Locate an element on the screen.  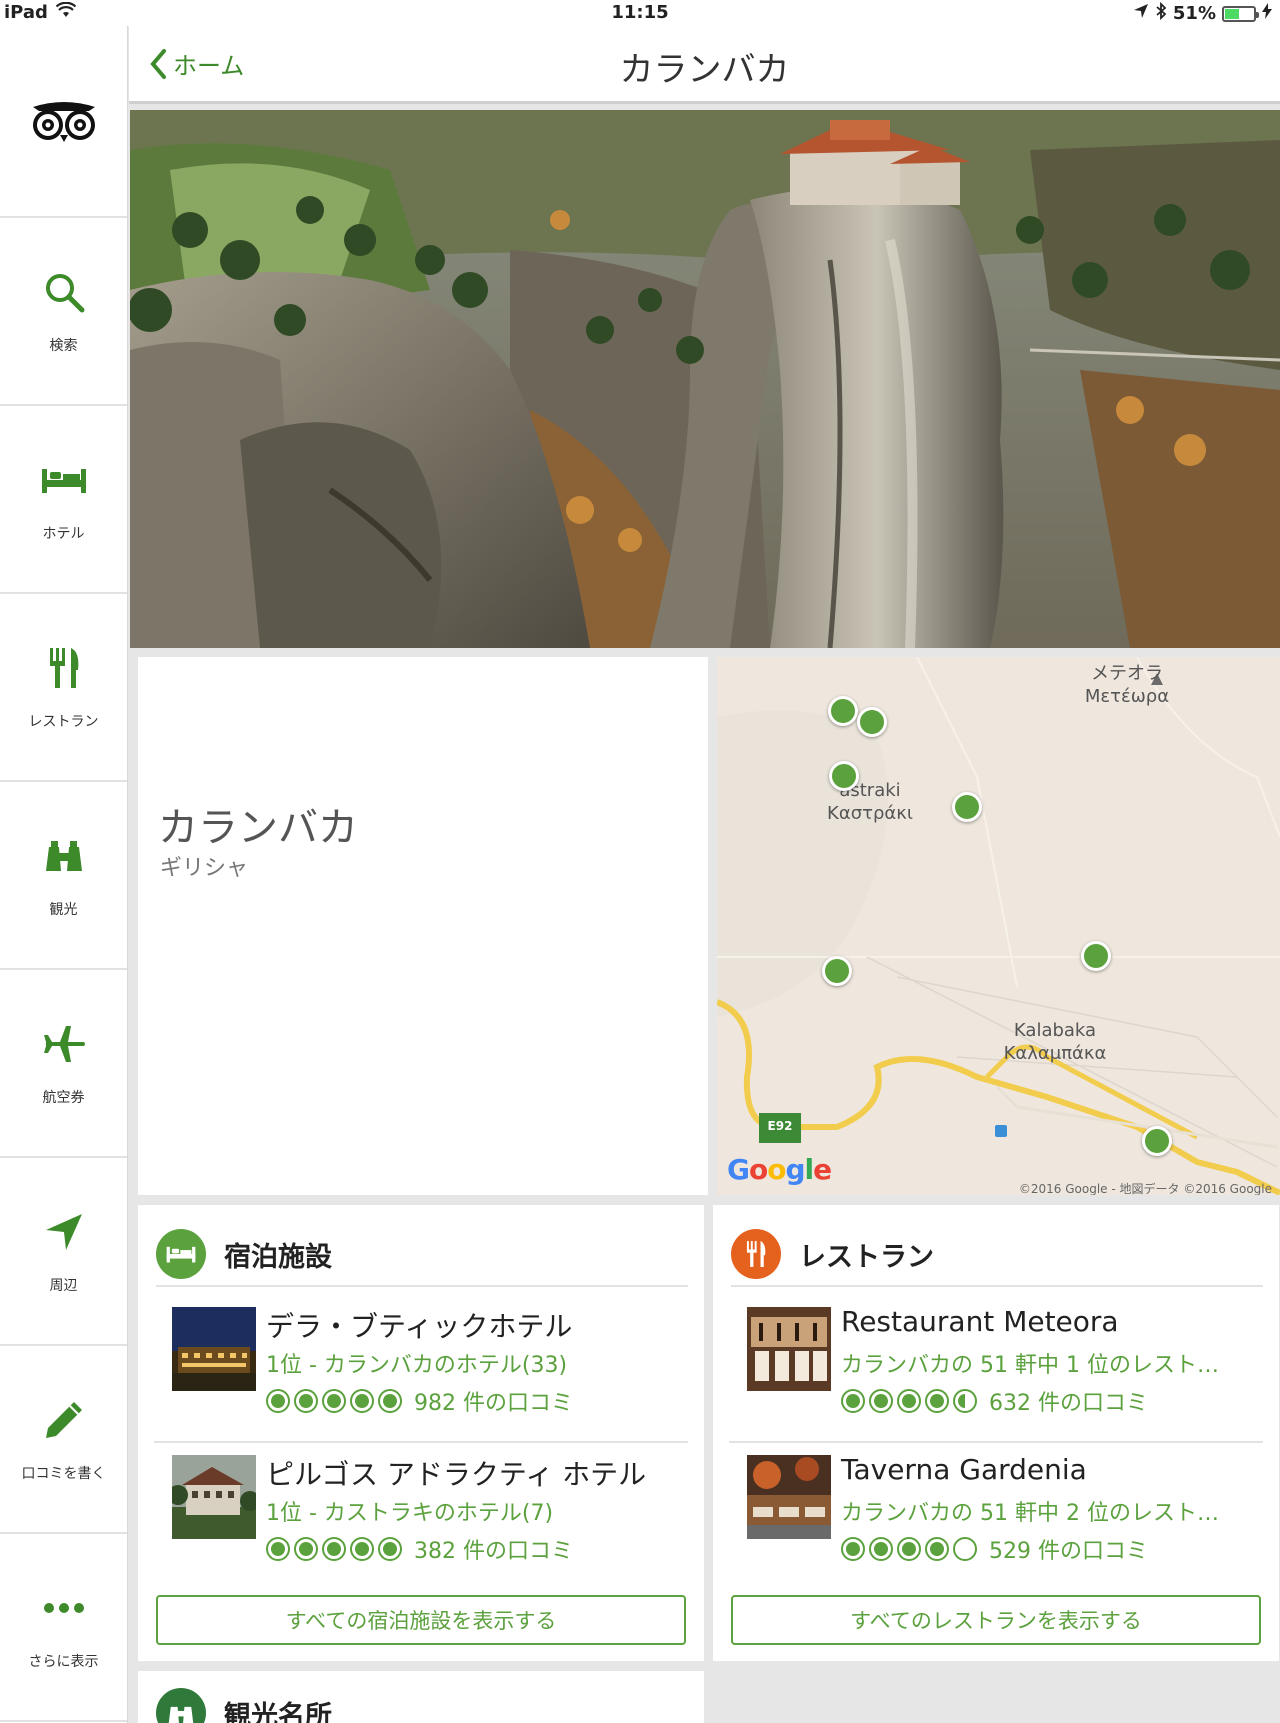
sidebar-item-label: 周辺 is located at coordinates (63, 1286).